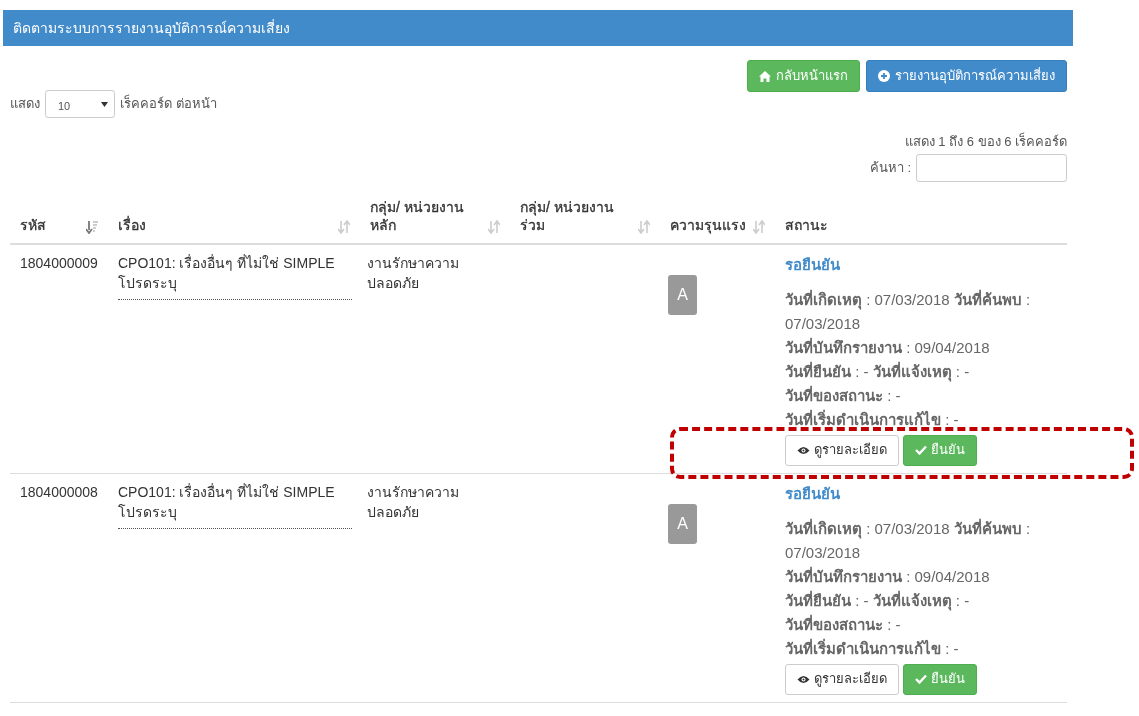 This screenshot has width=1139, height=716. What do you see at coordinates (59, 491) in the screenshot?
I see `table-cell: 1804000008` at bounding box center [59, 491].